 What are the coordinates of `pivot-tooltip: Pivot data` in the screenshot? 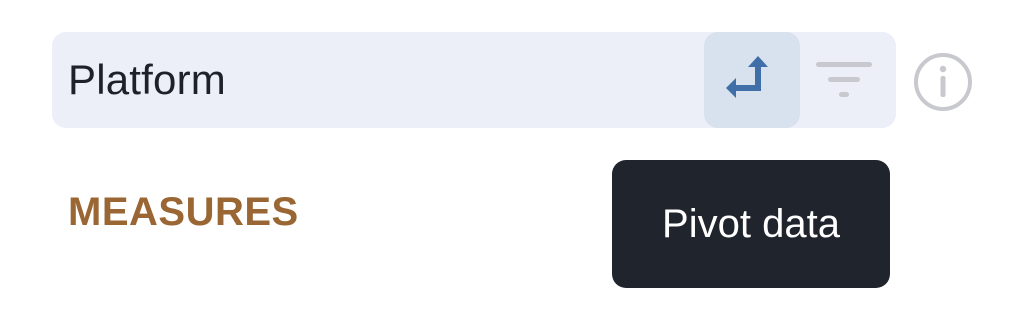 It's located at (751, 224).